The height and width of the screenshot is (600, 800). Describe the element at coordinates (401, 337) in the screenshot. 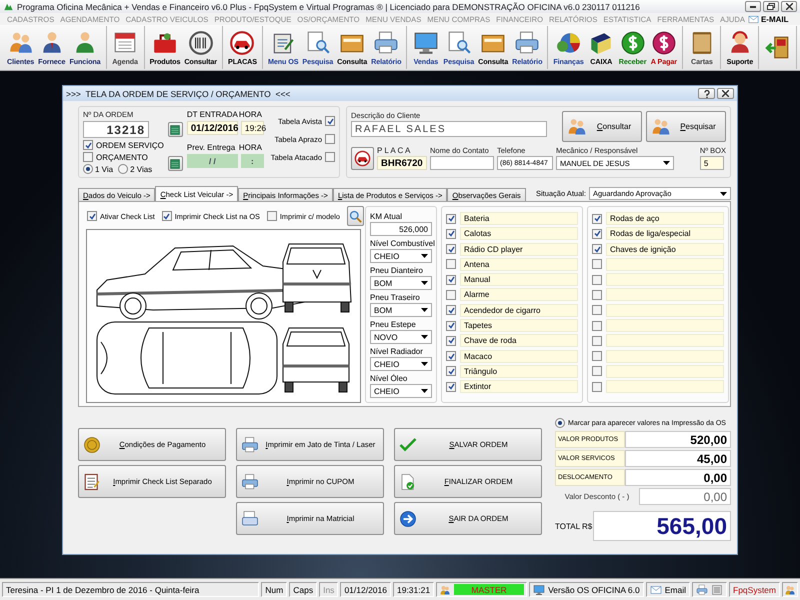

I see `level-dropdown: NOVO` at that location.